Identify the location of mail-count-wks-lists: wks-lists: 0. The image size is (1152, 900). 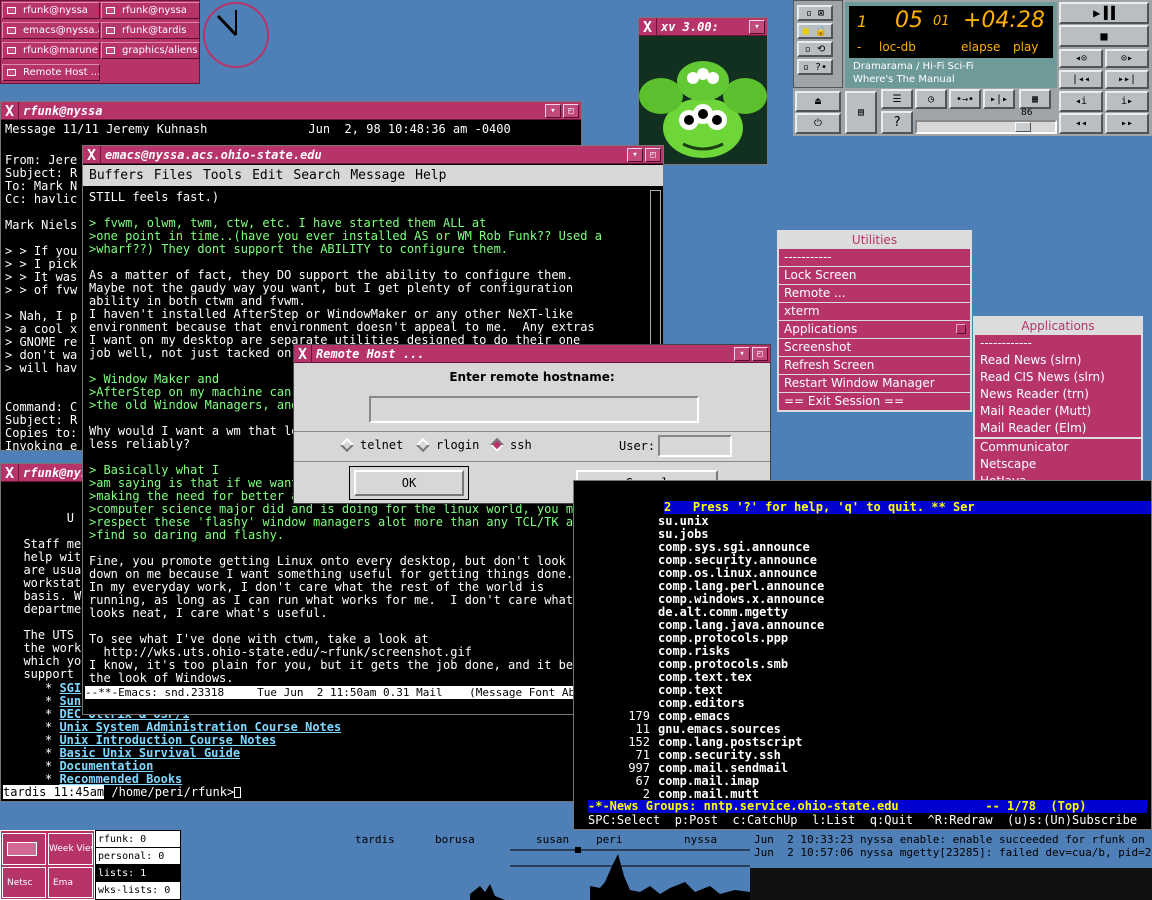
(138, 890).